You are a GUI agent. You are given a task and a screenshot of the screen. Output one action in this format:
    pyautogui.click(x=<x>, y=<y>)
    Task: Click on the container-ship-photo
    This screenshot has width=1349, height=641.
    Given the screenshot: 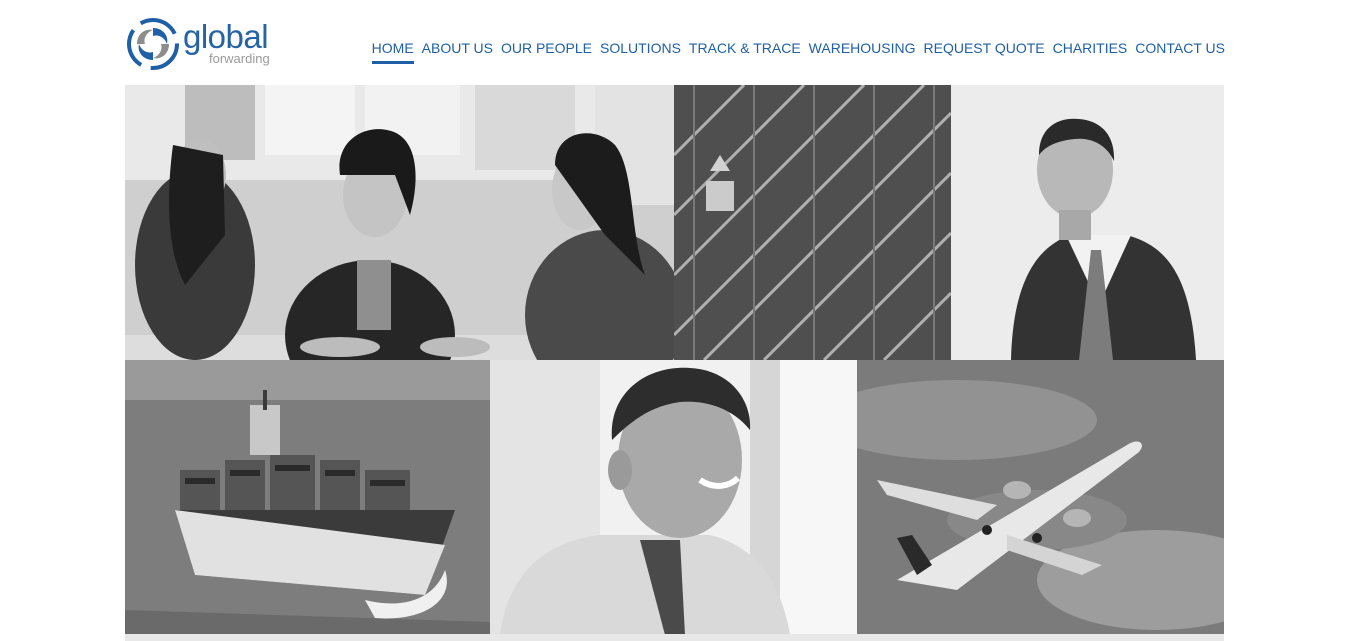 What is the action you would take?
    pyautogui.click(x=307, y=497)
    